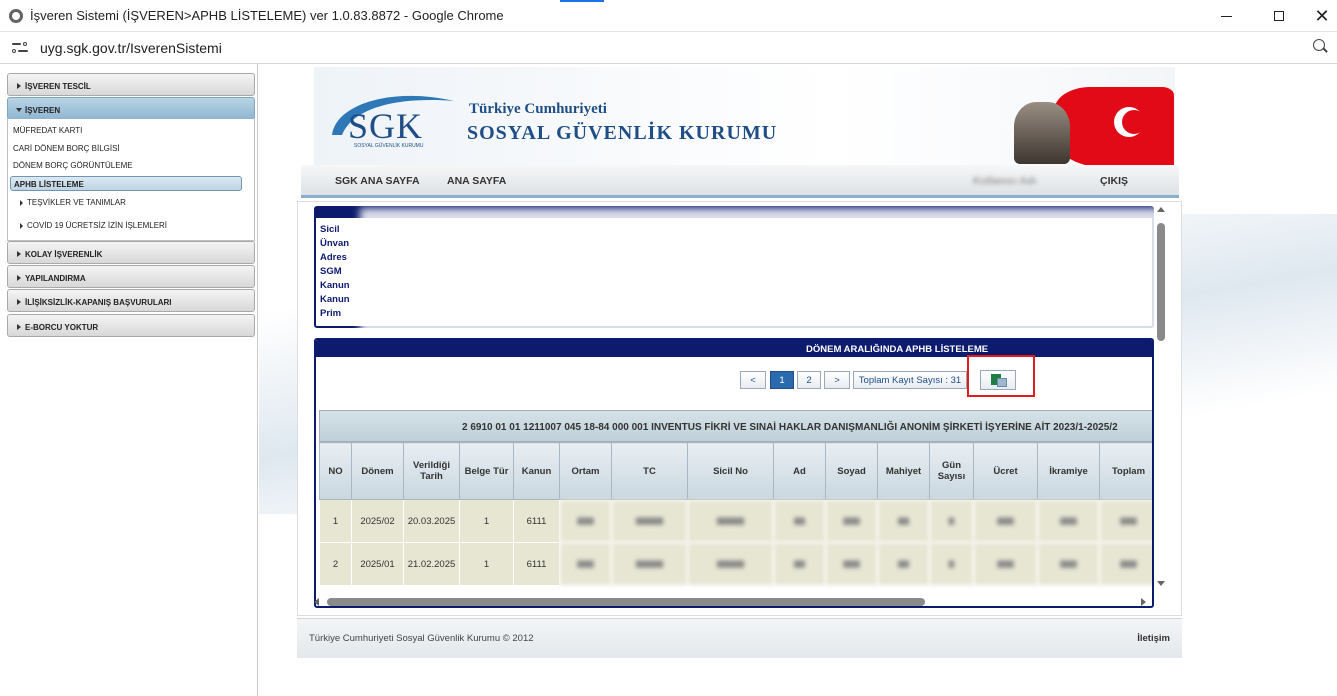 This screenshot has height=696, width=1337. I want to click on cell-tarih: 21.02.2025, so click(431, 564).